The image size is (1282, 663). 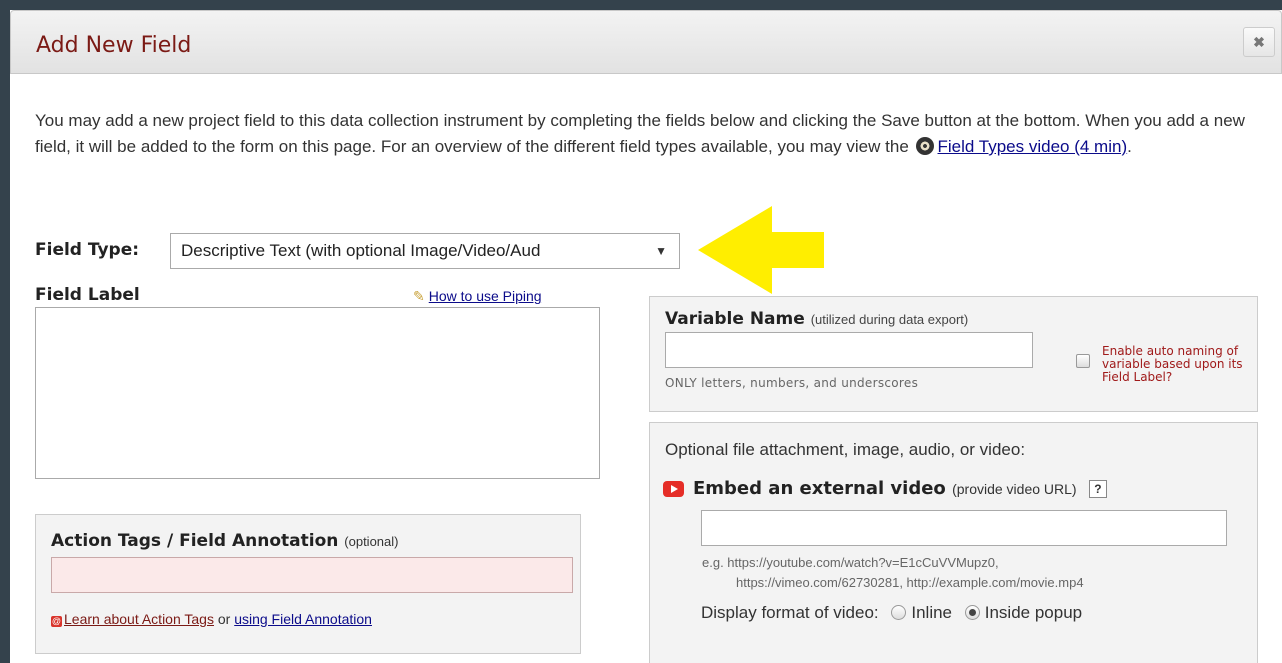 What do you see at coordinates (972, 612) in the screenshot?
I see `popup-radio` at bounding box center [972, 612].